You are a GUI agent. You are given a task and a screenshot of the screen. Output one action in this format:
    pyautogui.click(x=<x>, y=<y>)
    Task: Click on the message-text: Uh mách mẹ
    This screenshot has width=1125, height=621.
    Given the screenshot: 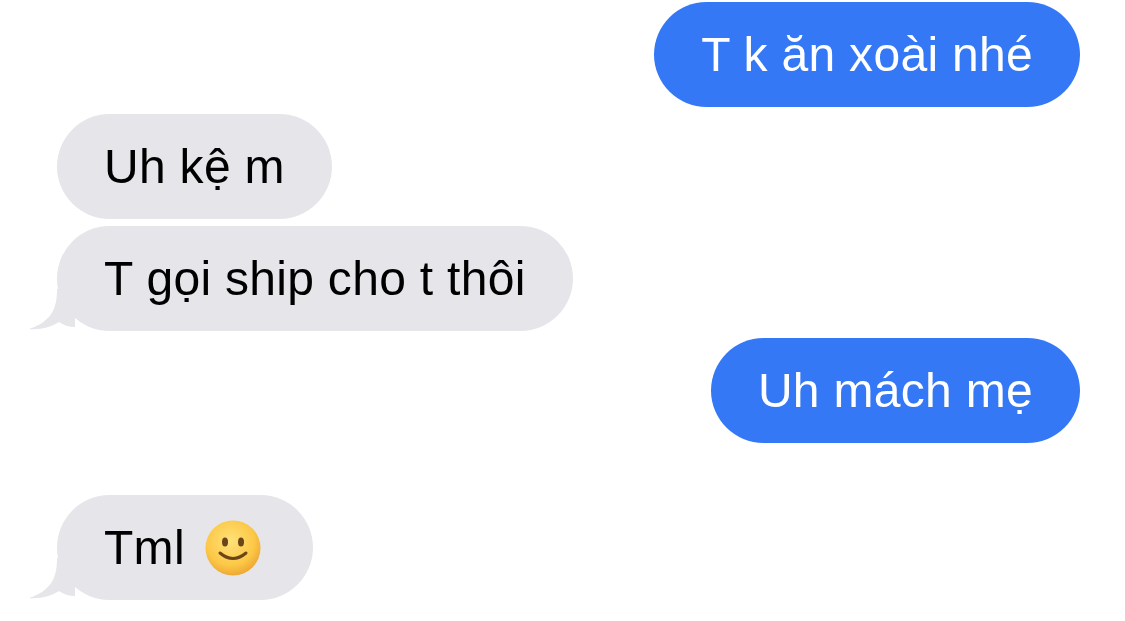 What is the action you would take?
    pyautogui.click(x=895, y=390)
    